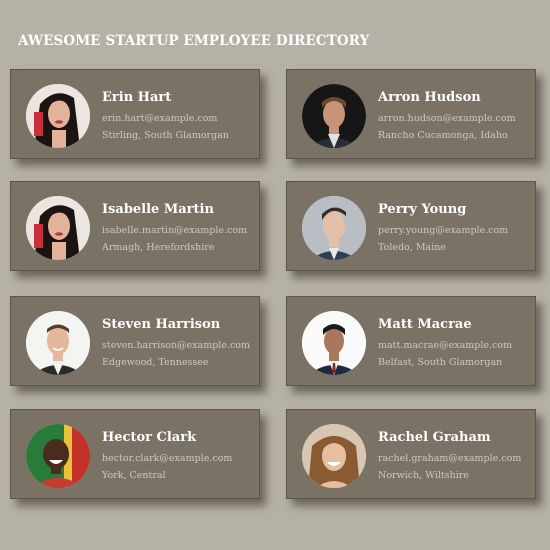 Image resolution: width=550 pixels, height=550 pixels. Describe the element at coordinates (158, 209) in the screenshot. I see `employee-name: Isabelle Martin` at that location.